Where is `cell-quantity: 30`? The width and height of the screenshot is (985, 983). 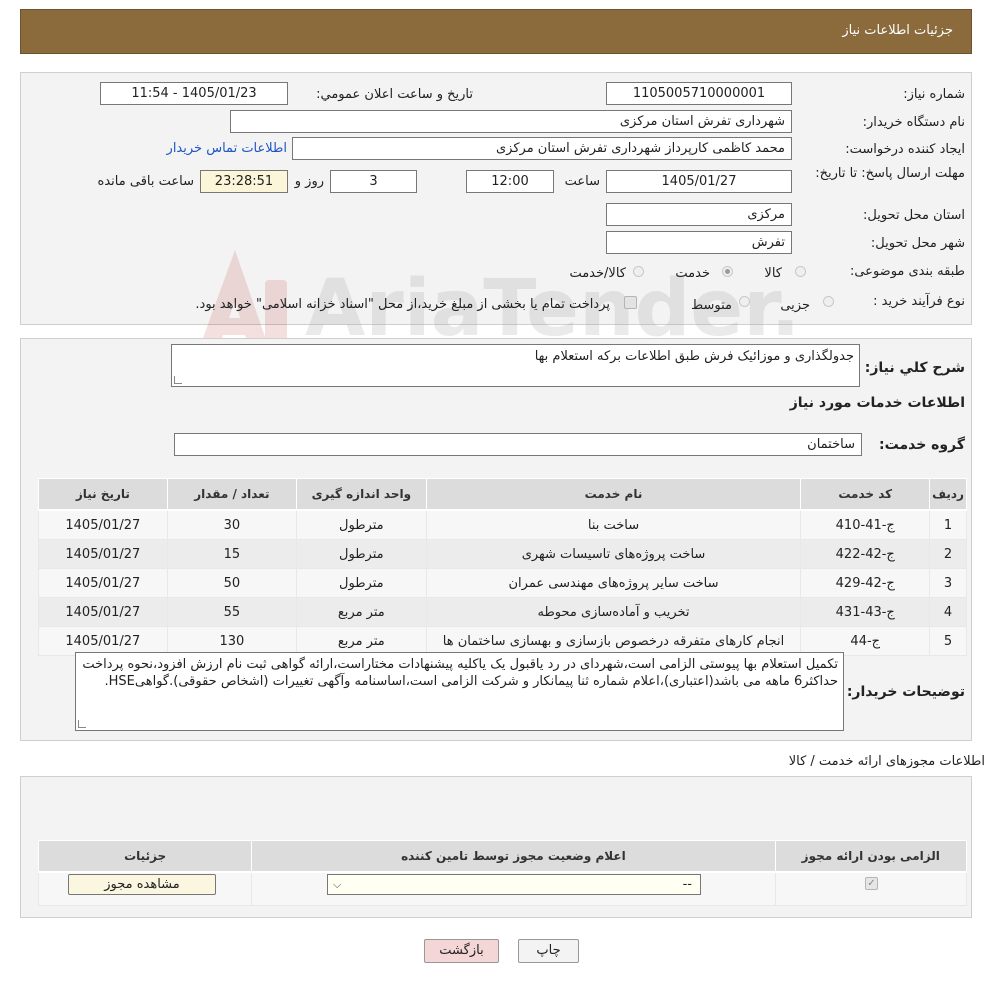 cell-quantity: 30 is located at coordinates (232, 524).